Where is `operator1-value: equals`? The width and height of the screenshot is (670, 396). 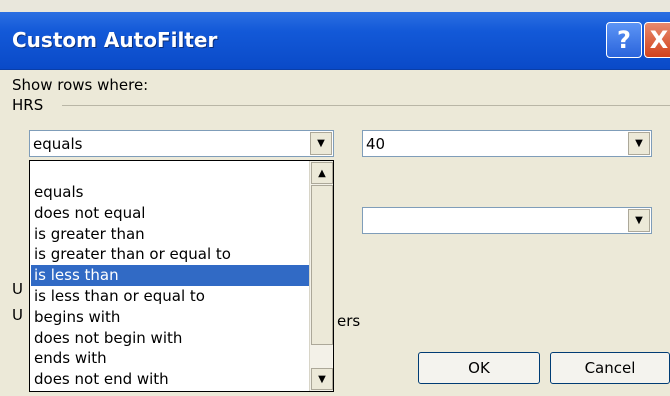 operator1-value: equals is located at coordinates (58, 144).